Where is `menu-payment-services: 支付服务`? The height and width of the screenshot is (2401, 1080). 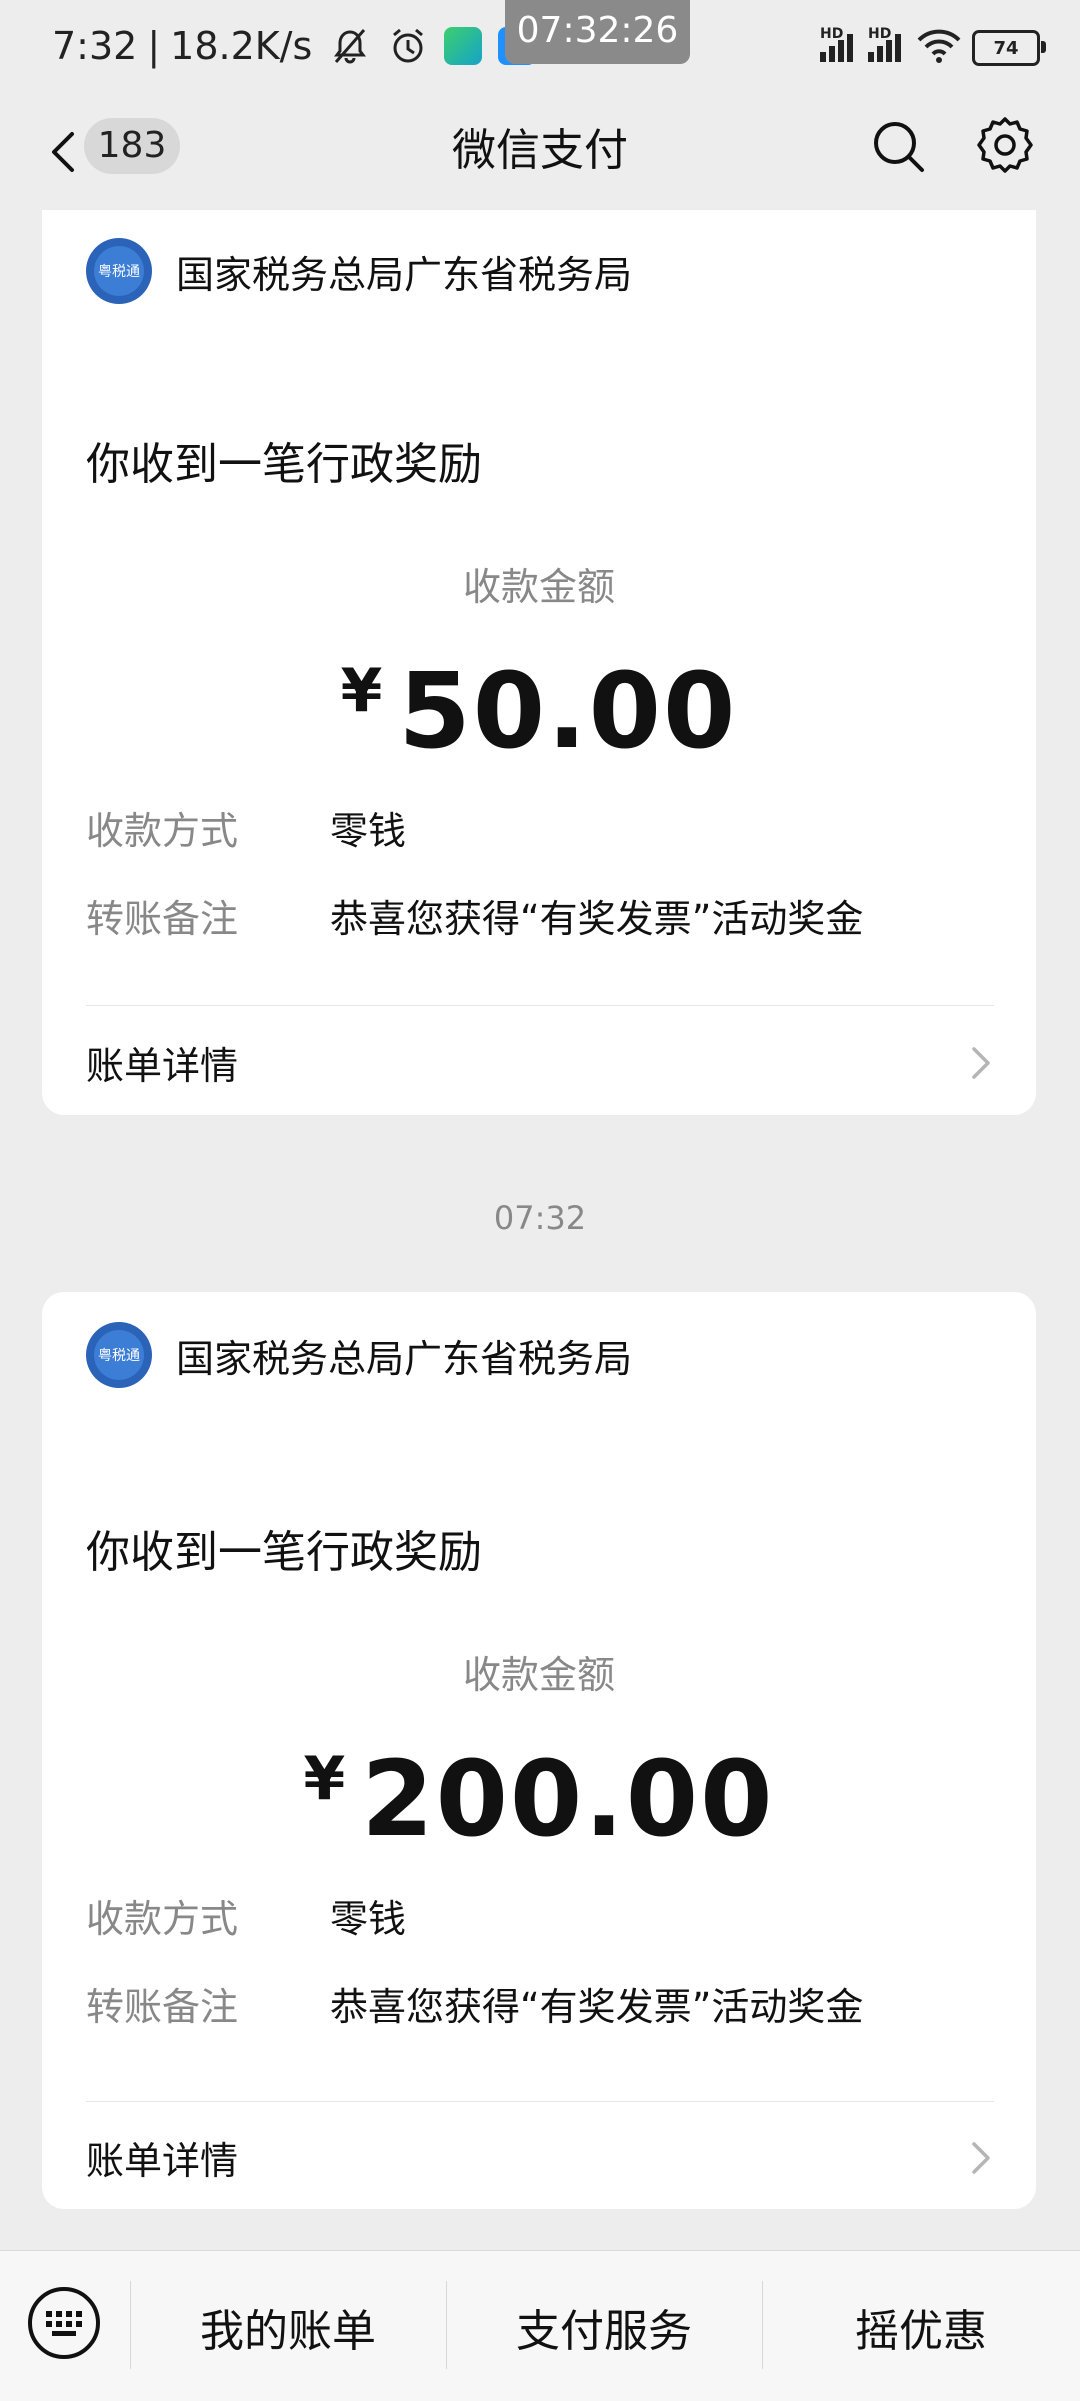 menu-payment-services: 支付服务 is located at coordinates (604, 2327).